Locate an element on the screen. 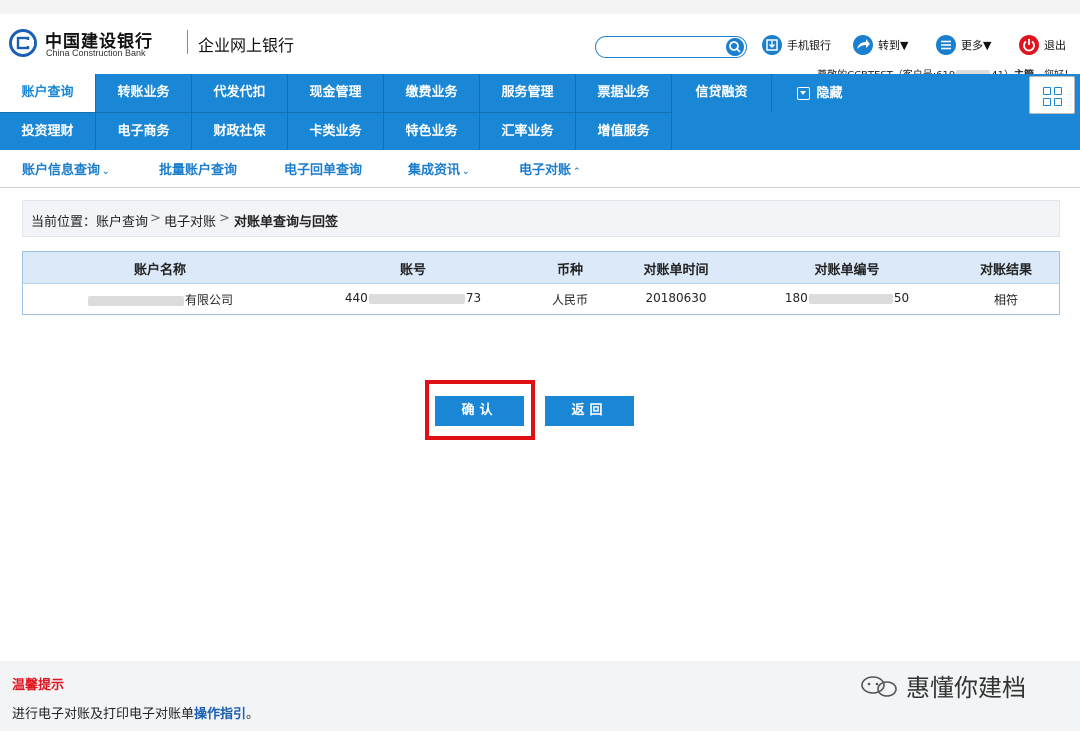 This screenshot has height=731, width=1080. back-button: 返回 is located at coordinates (589, 411).